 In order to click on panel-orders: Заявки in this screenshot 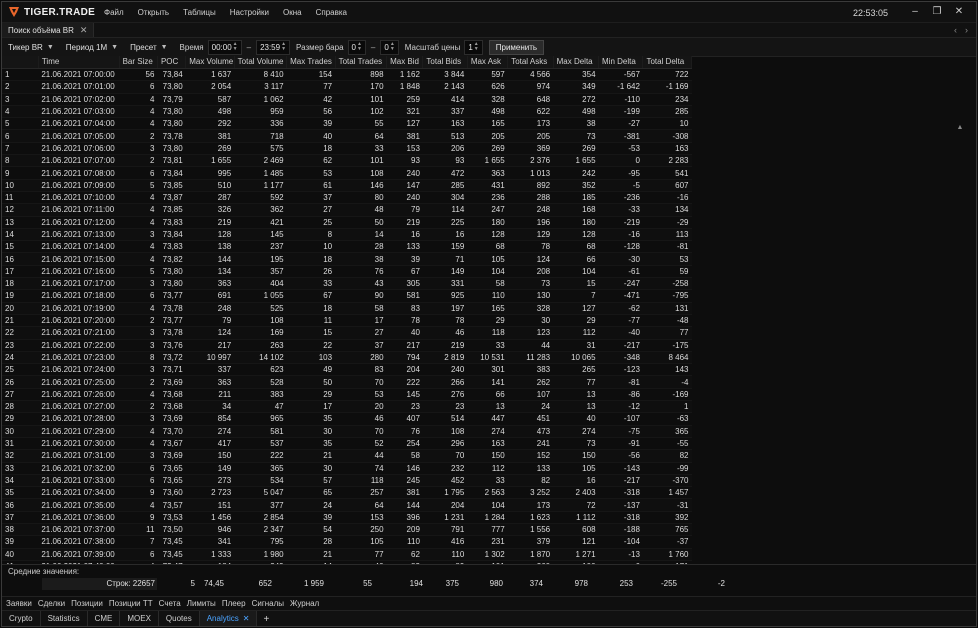, I will do `click(19, 603)`.